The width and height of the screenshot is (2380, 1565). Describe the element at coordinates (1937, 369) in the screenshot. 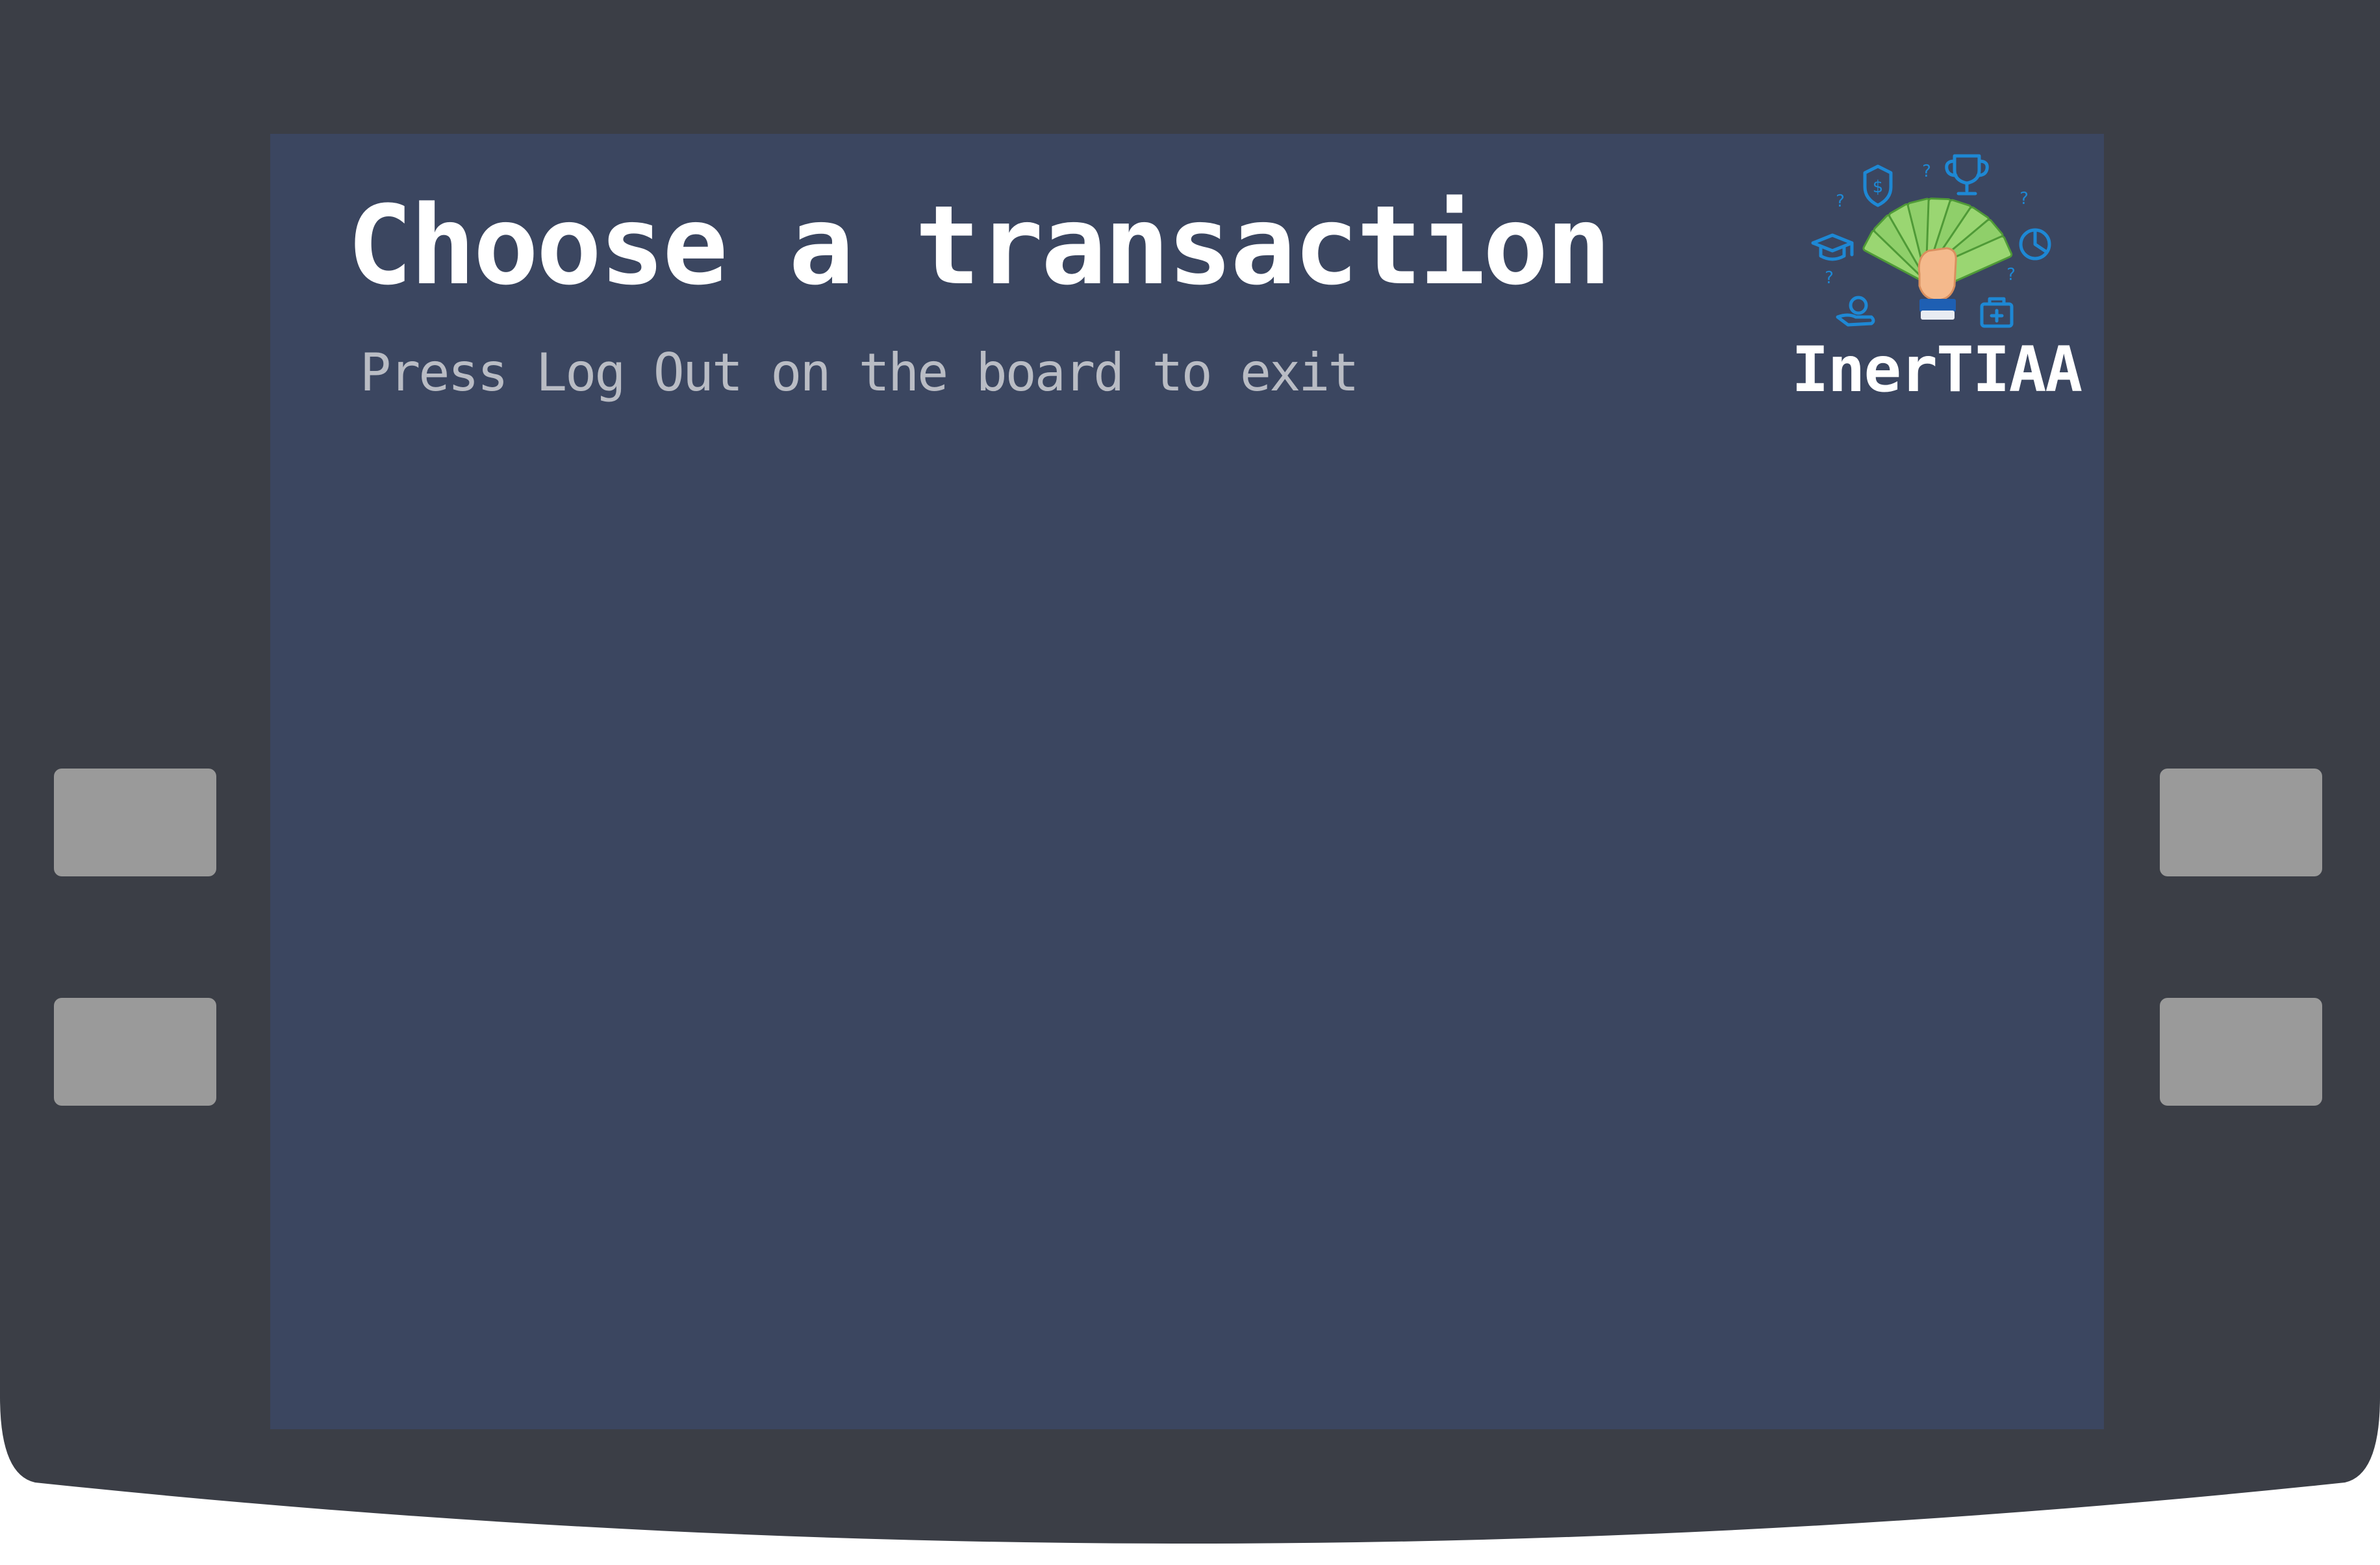

I see `brand-name: InerTIAA` at that location.